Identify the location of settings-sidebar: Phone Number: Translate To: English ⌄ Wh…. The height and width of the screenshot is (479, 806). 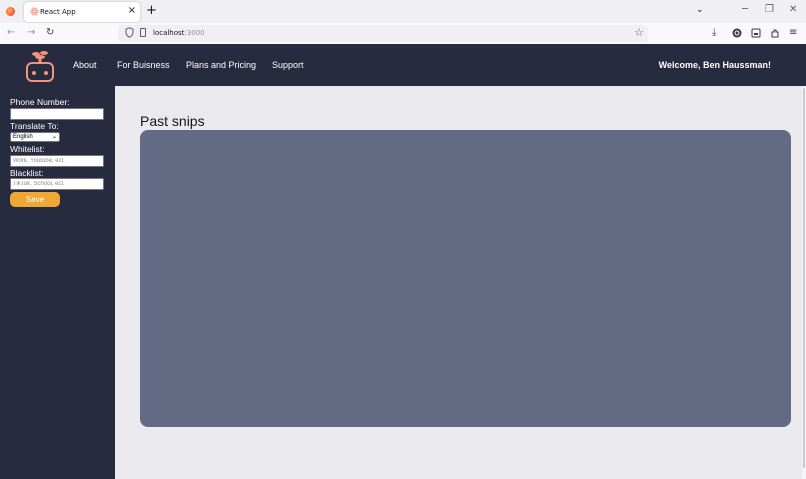
(57, 282).